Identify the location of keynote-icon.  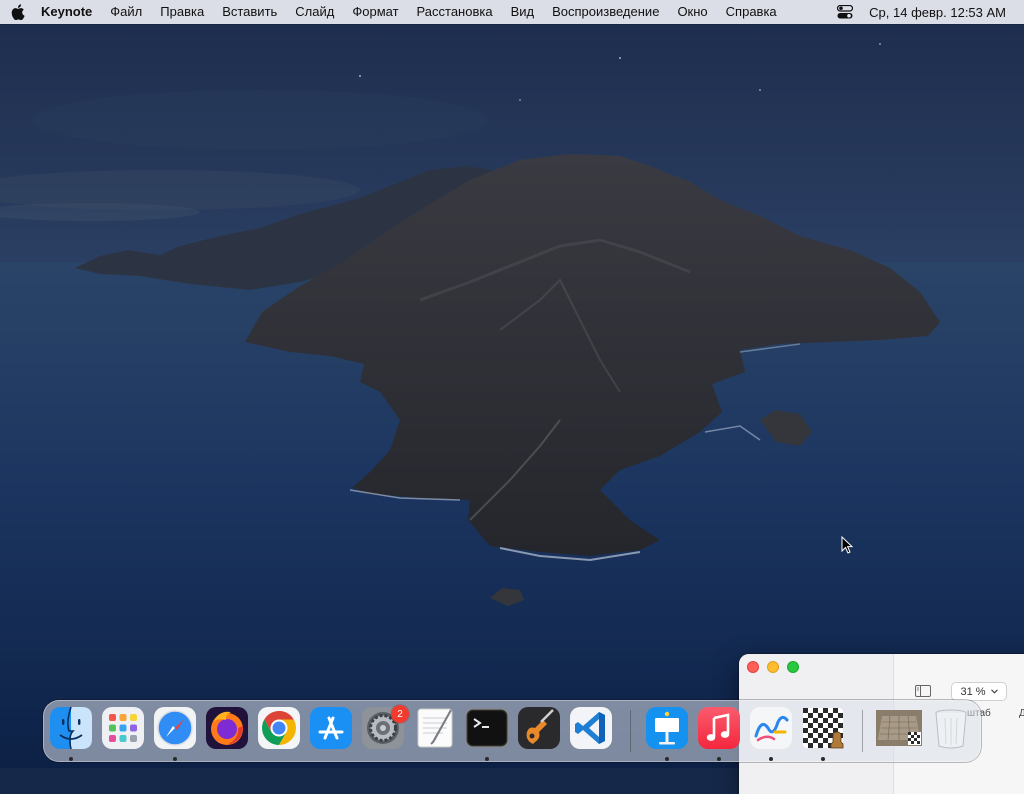
(667, 728).